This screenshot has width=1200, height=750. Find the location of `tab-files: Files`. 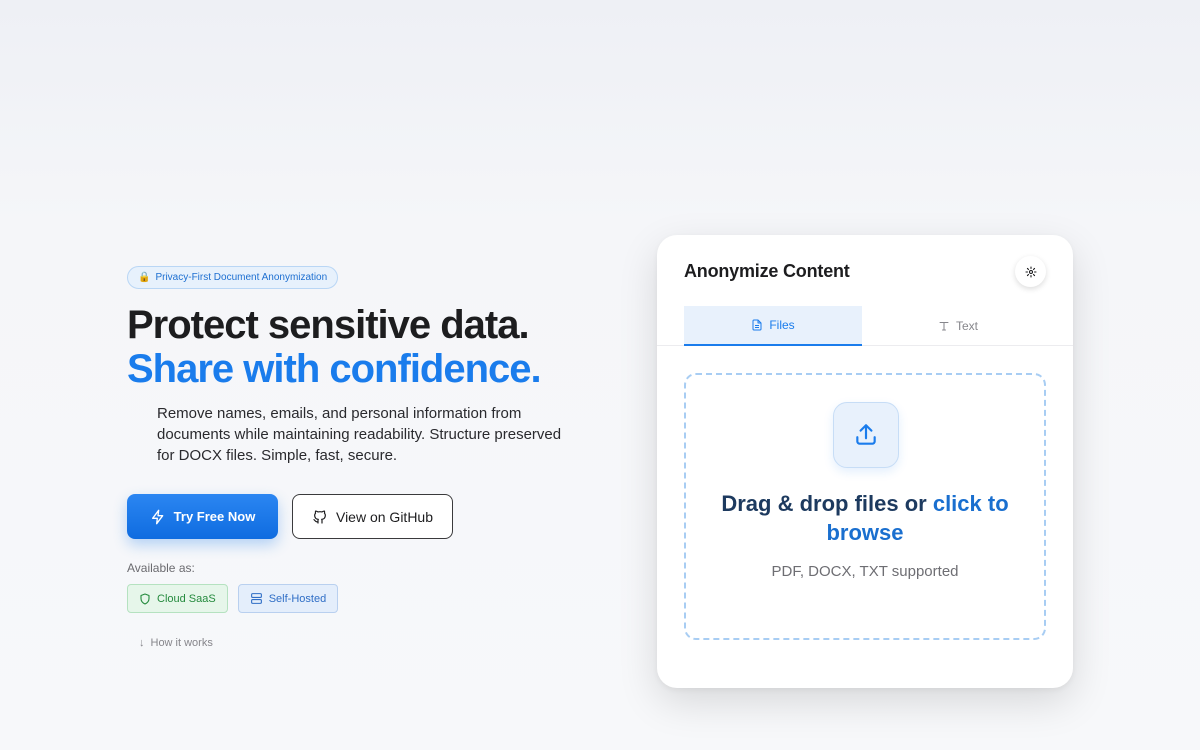

tab-files: Files is located at coordinates (773, 326).